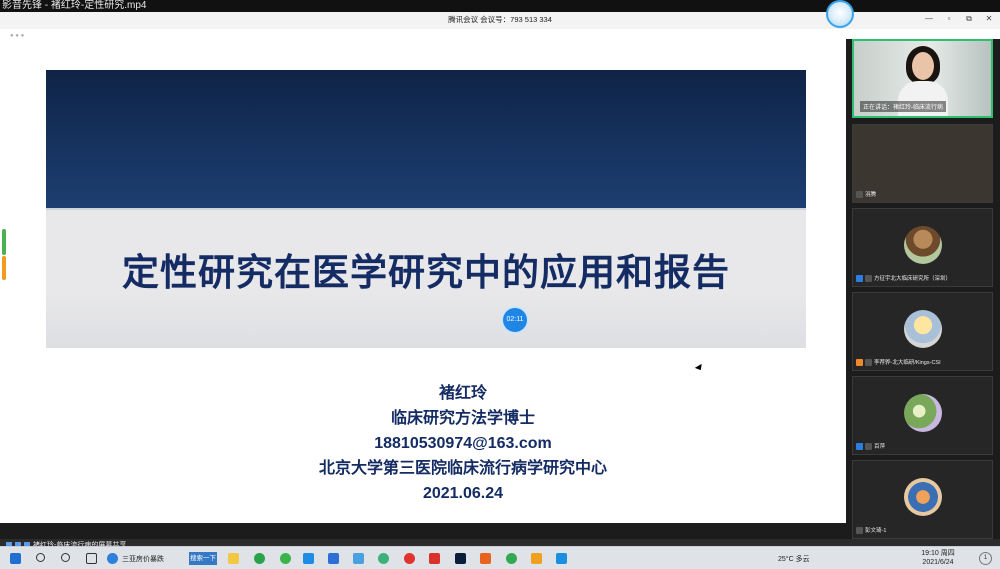 The width and height of the screenshot is (1000, 569). I want to click on tool-app-icon, so click(536, 558).